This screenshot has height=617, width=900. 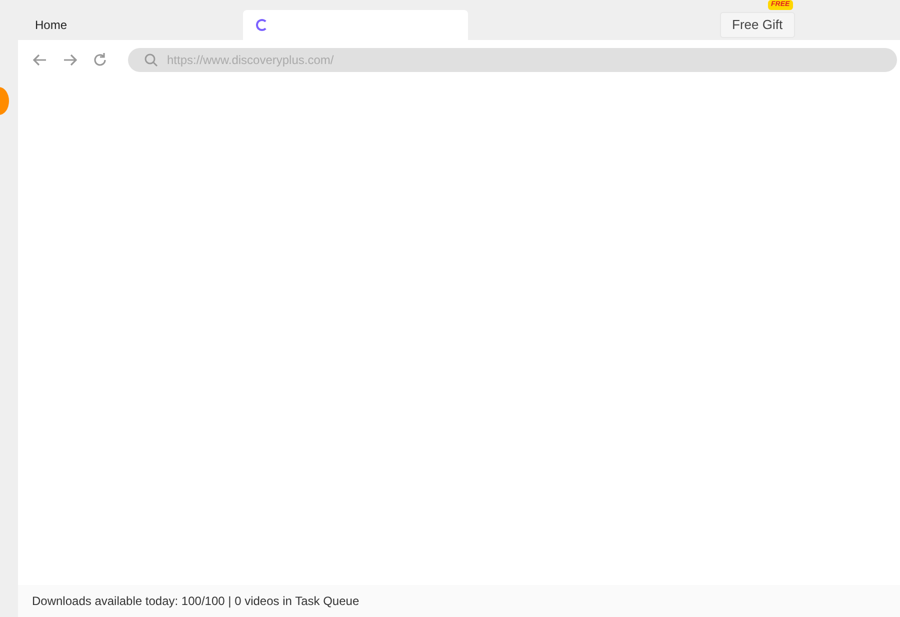 What do you see at coordinates (757, 25) in the screenshot?
I see `free-gift-button: Free Gift` at bounding box center [757, 25].